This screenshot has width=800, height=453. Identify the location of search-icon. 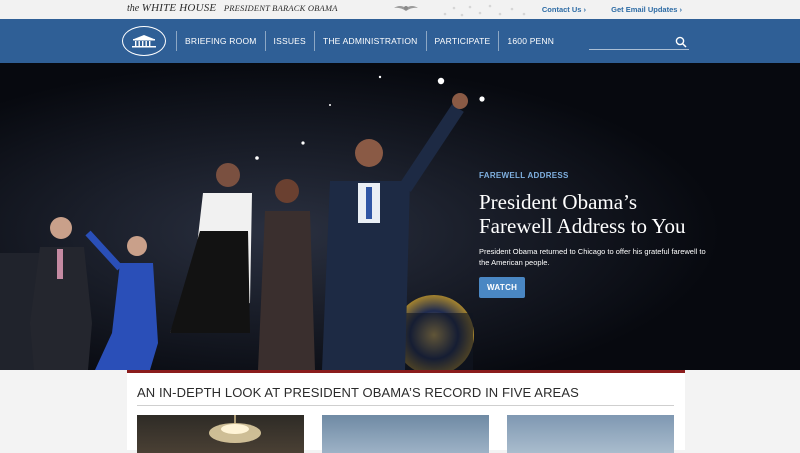
(681, 42).